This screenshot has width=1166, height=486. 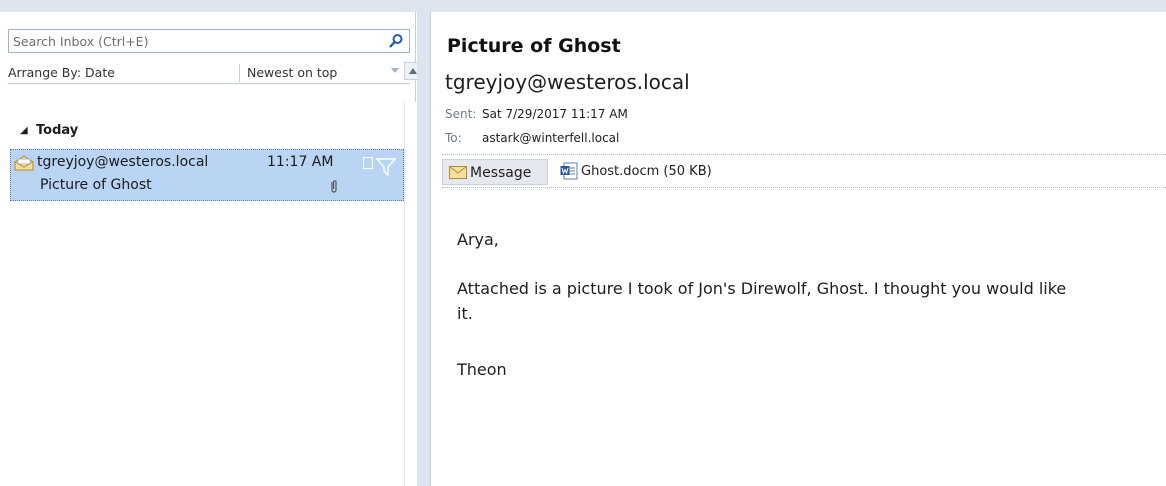 I want to click on envelope-icon, so click(x=458, y=172).